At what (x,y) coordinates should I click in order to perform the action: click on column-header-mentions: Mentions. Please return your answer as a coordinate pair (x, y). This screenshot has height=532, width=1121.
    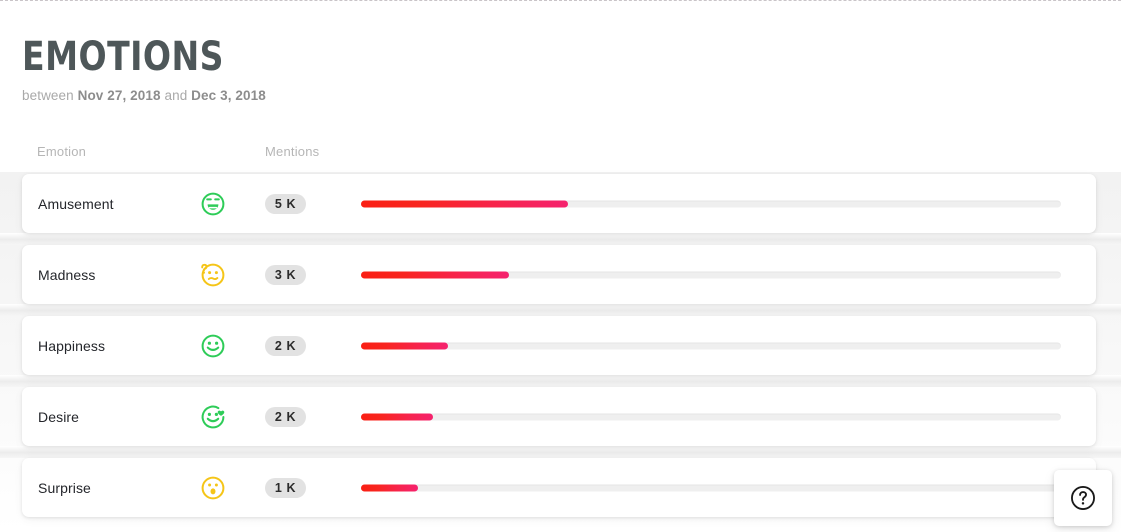
    Looking at the image, I should click on (292, 151).